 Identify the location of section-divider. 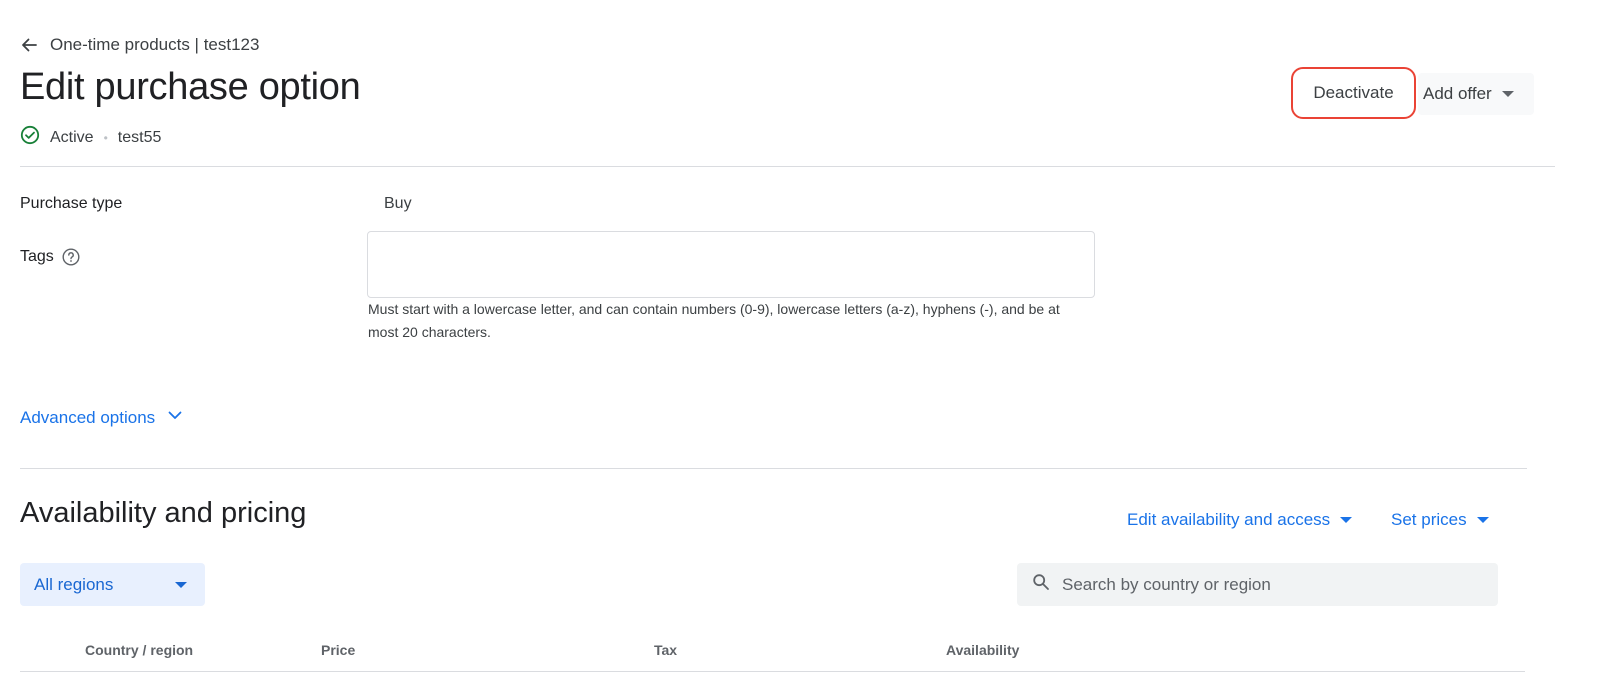
(773, 468).